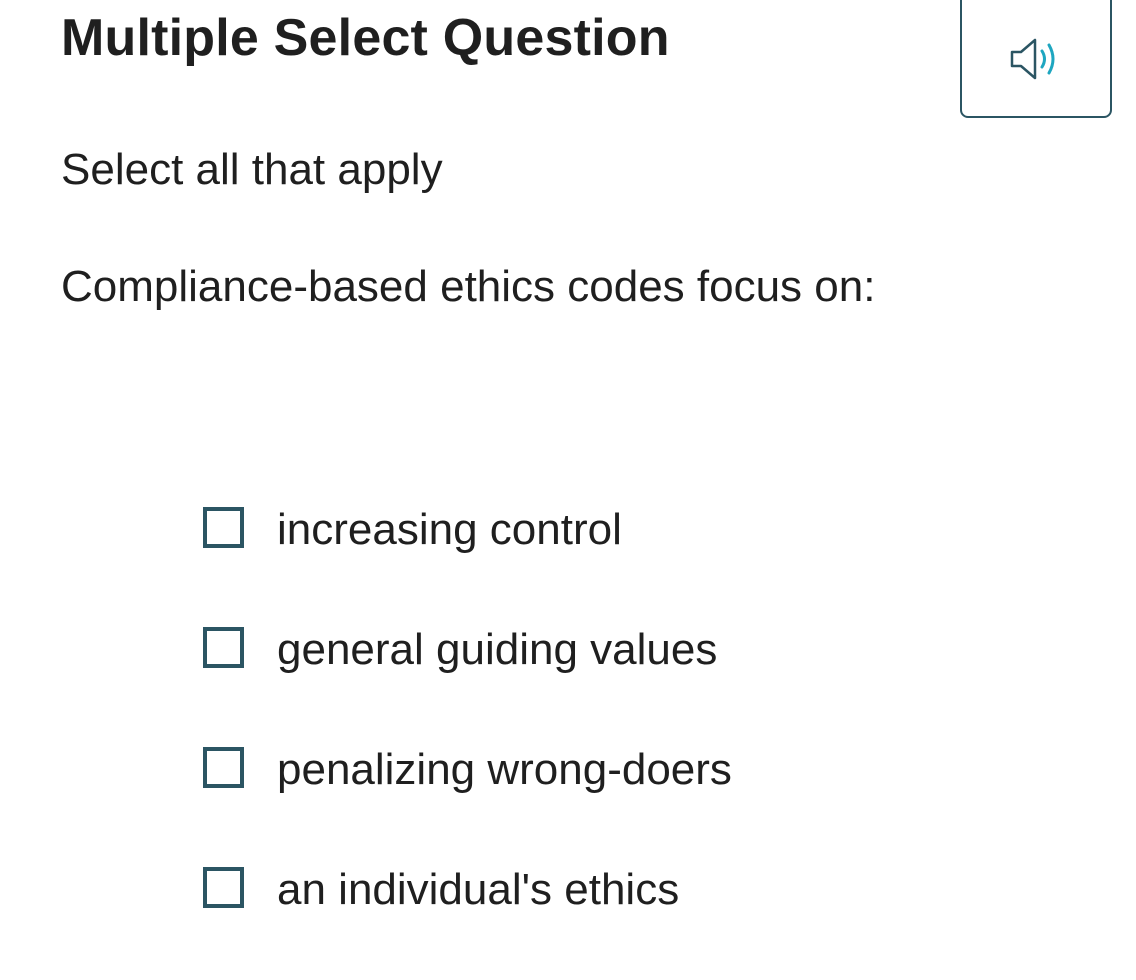 The width and height of the screenshot is (1136, 980). I want to click on answer-option: general guiding values, so click(467, 650).